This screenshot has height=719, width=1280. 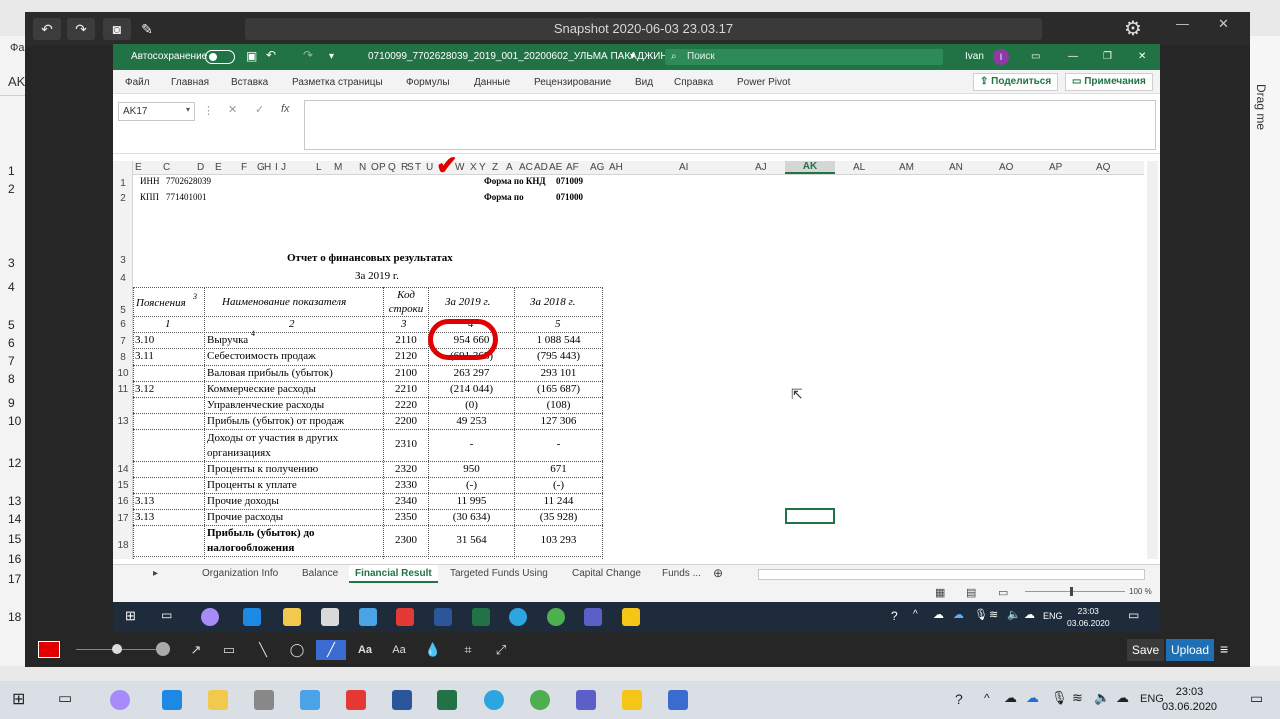 What do you see at coordinates (200, 167) in the screenshot?
I see `col-header: D` at bounding box center [200, 167].